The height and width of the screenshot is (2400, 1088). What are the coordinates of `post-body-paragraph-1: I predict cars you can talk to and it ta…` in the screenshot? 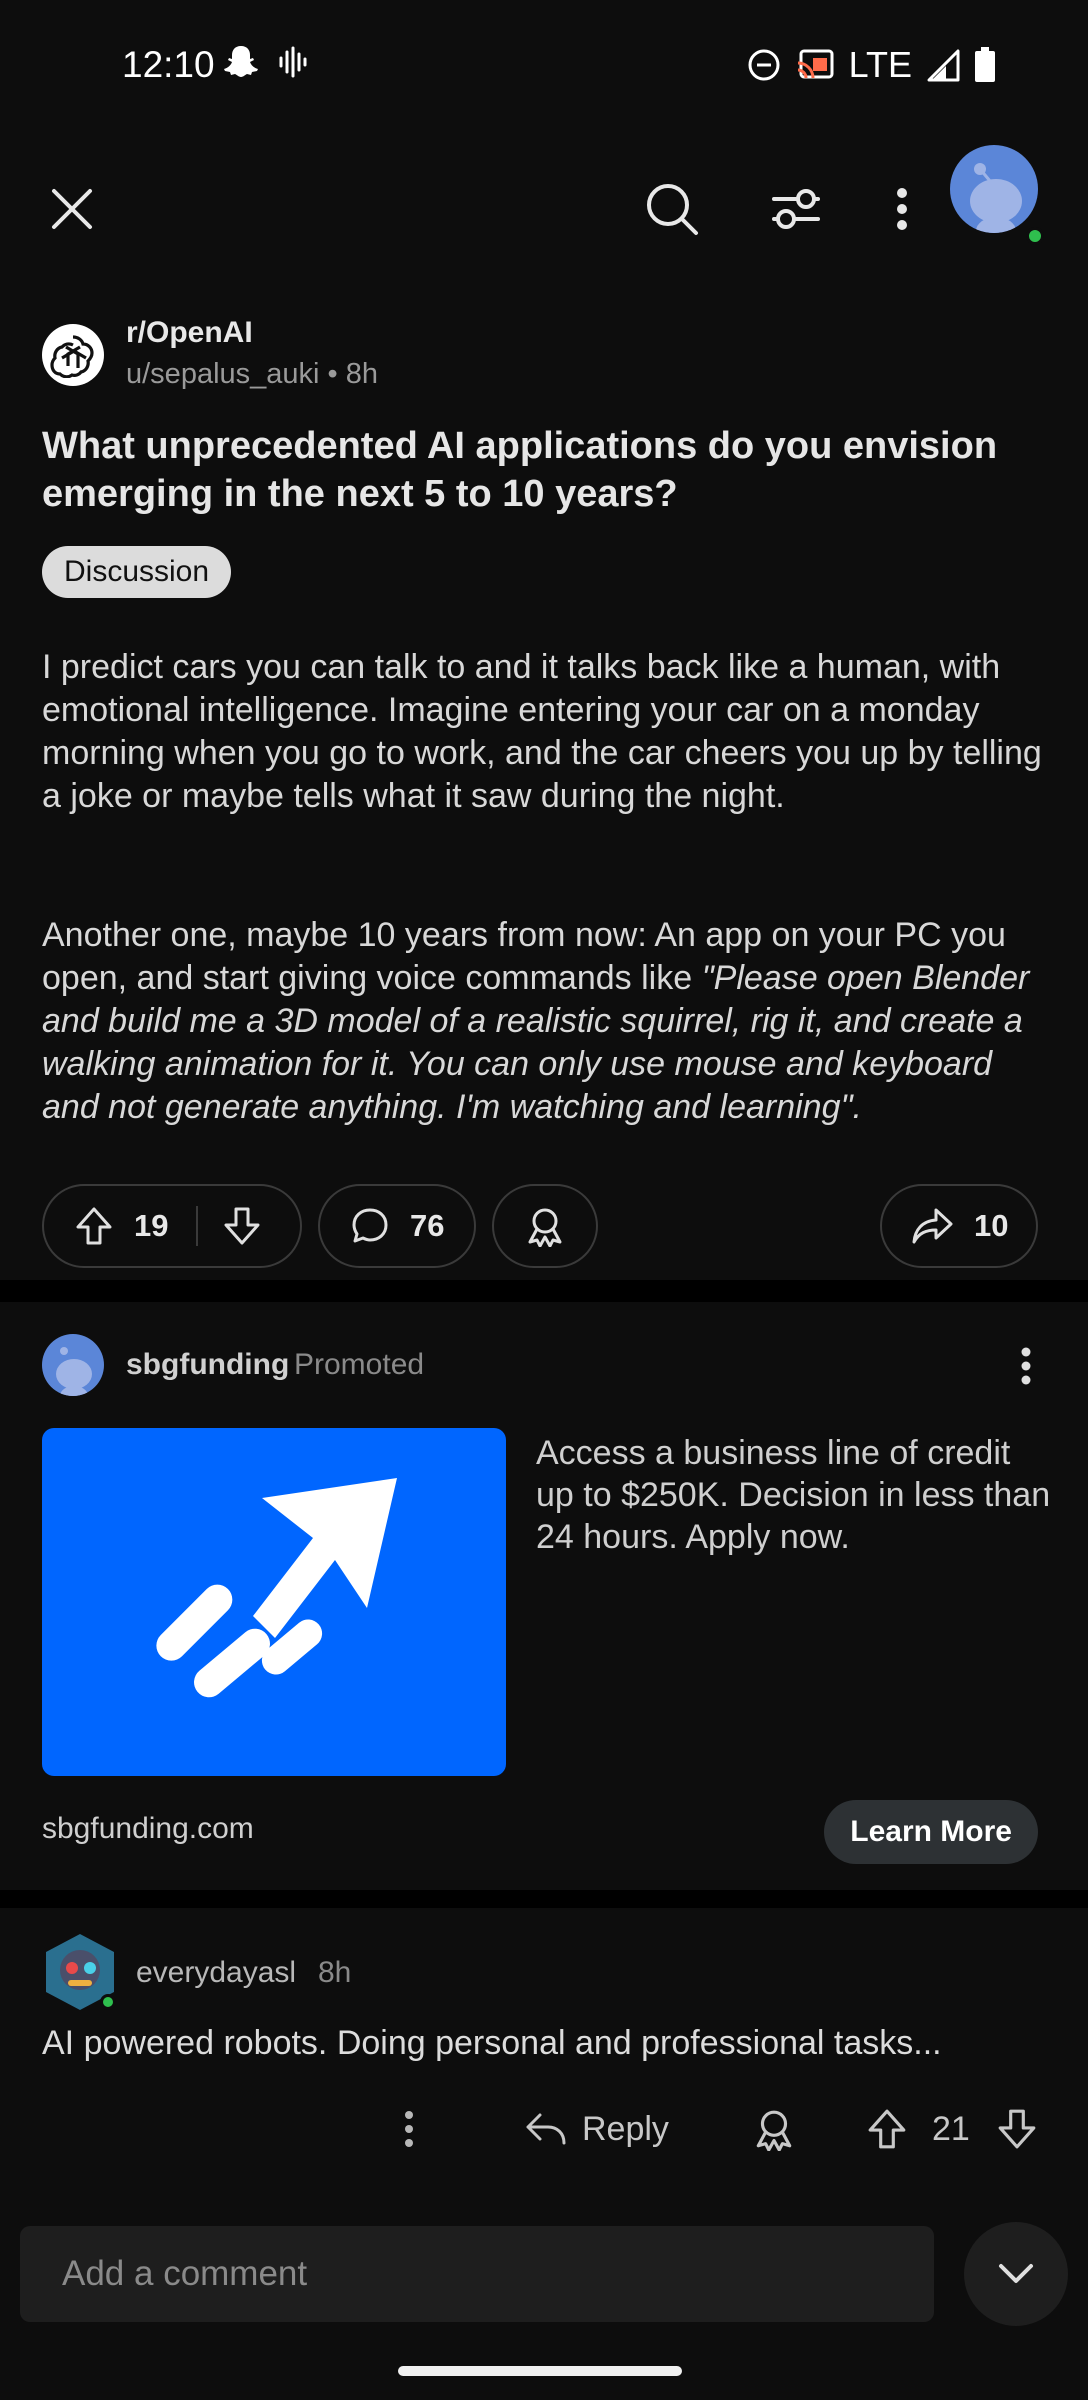 It's located at (542, 731).